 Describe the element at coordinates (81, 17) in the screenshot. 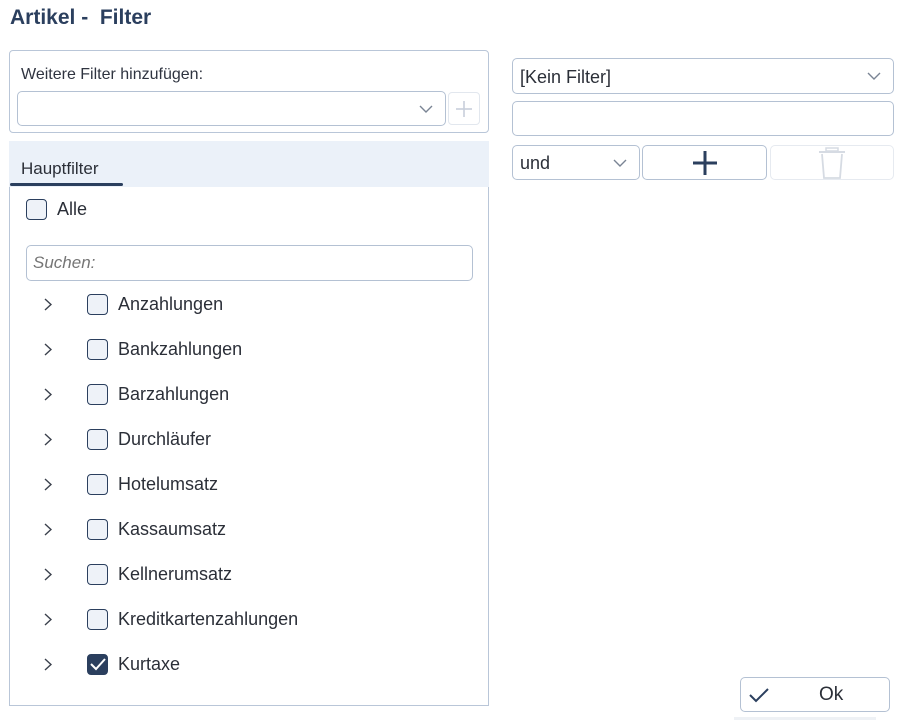

I see `page-title: Artikel - Filter` at that location.